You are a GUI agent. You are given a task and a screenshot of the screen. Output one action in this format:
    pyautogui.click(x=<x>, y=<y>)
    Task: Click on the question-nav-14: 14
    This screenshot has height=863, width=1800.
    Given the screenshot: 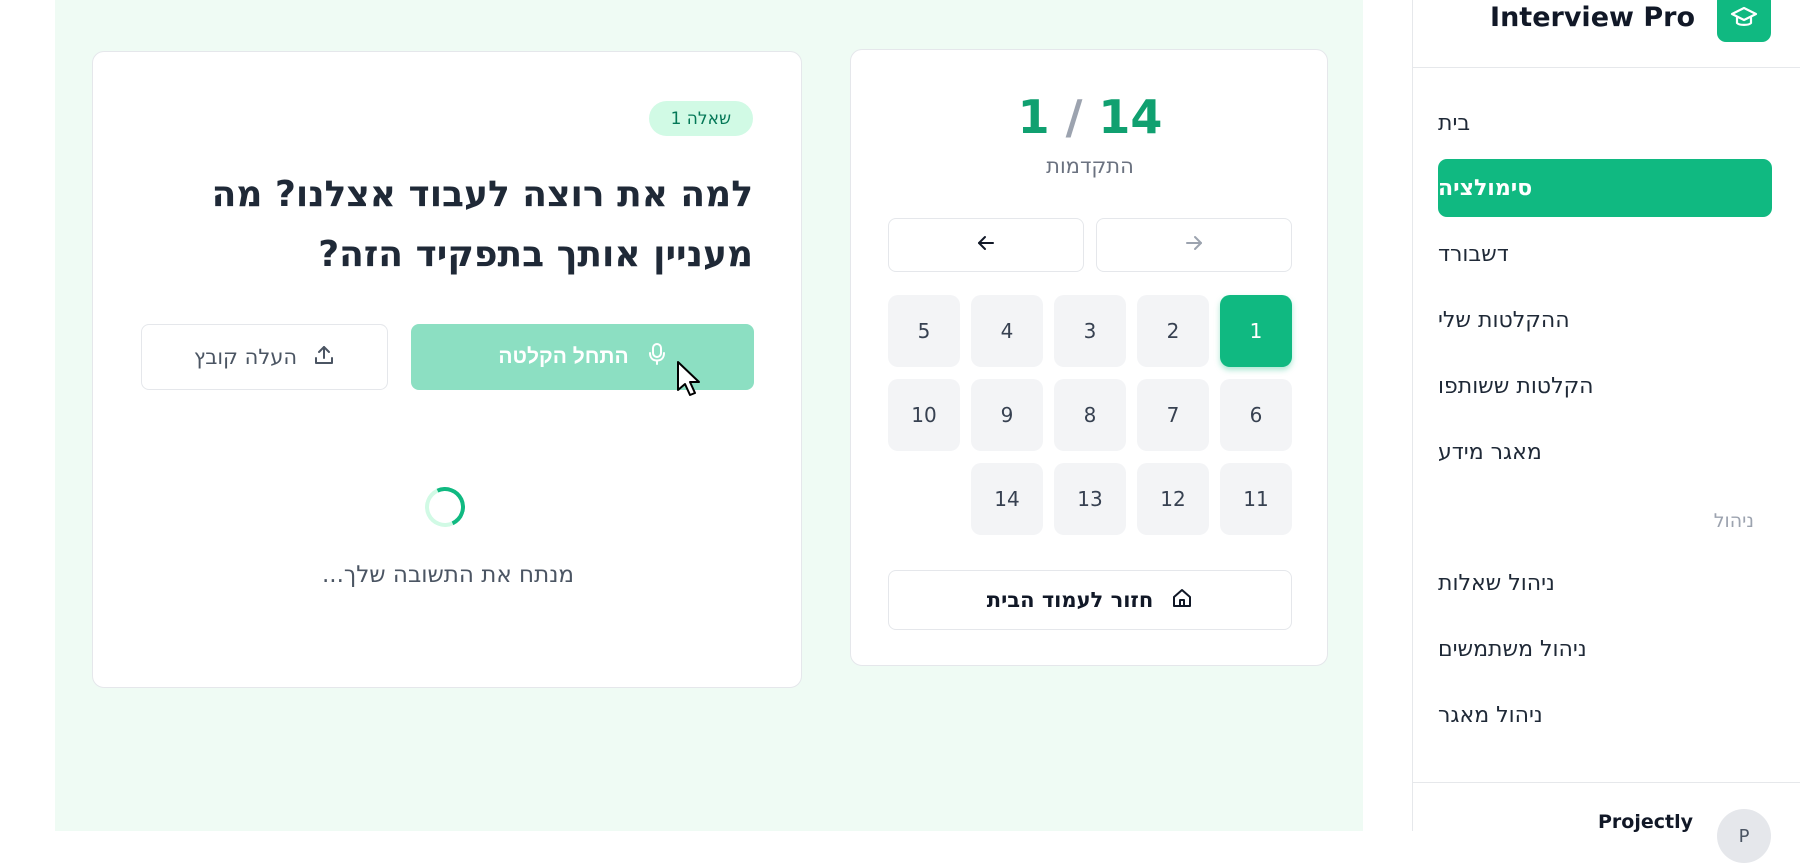 What is the action you would take?
    pyautogui.click(x=1007, y=499)
    